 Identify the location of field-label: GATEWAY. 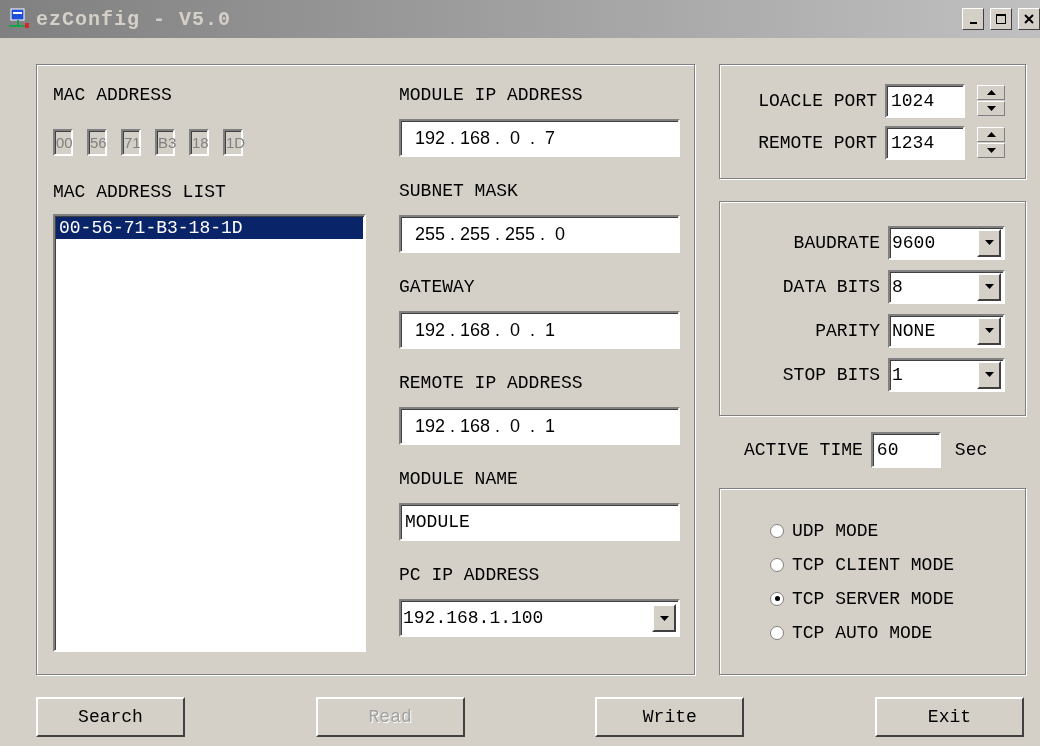
(437, 287).